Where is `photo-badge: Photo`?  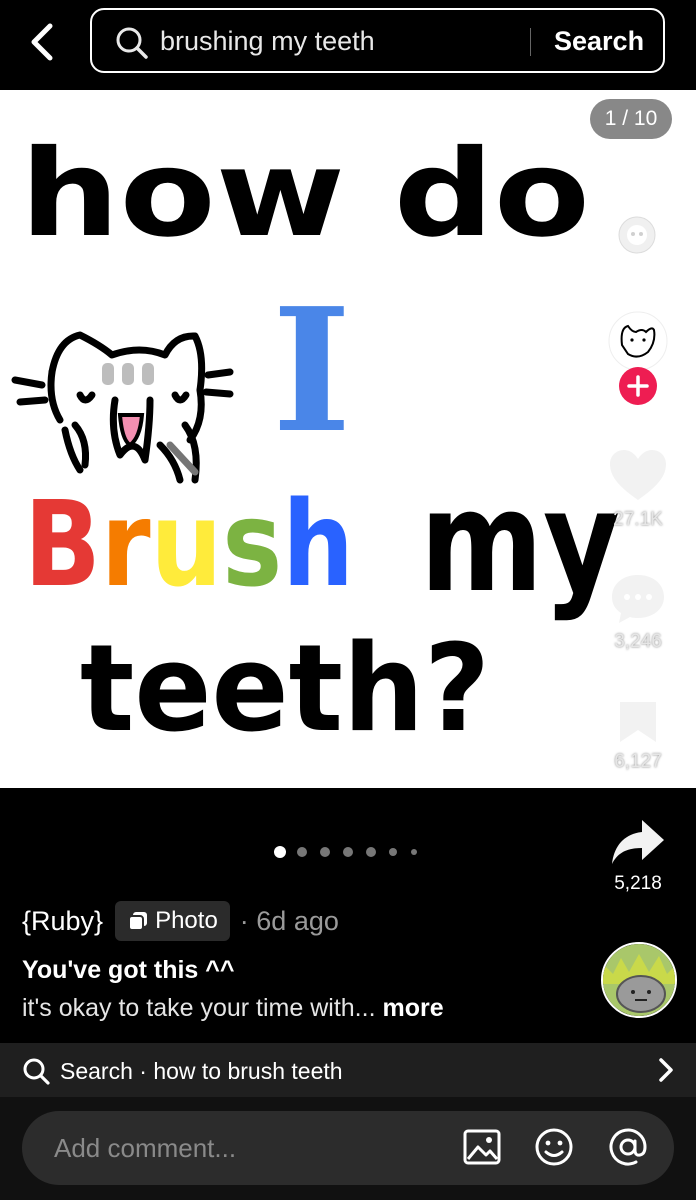
photo-badge: Photo is located at coordinates (172, 921).